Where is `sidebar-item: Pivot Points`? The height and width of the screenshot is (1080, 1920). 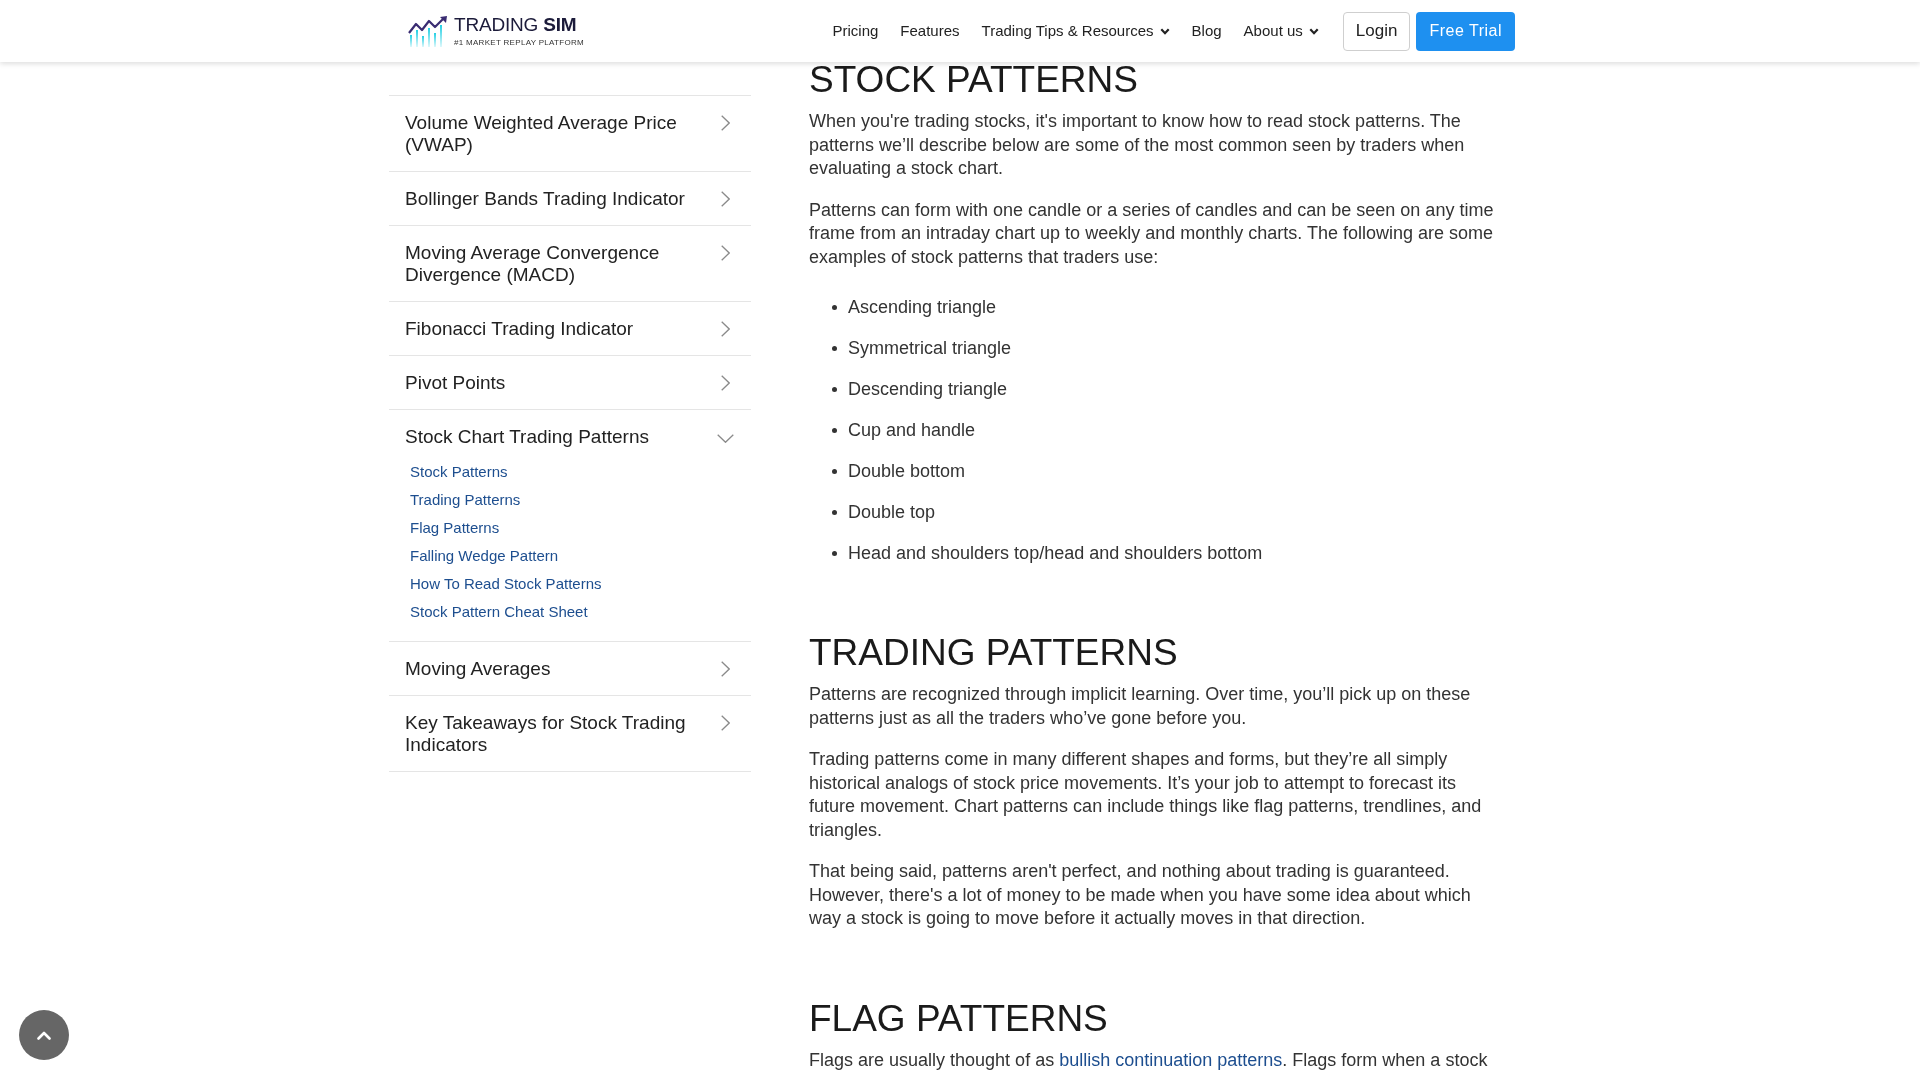
sidebar-item: Pivot Points is located at coordinates (570, 382).